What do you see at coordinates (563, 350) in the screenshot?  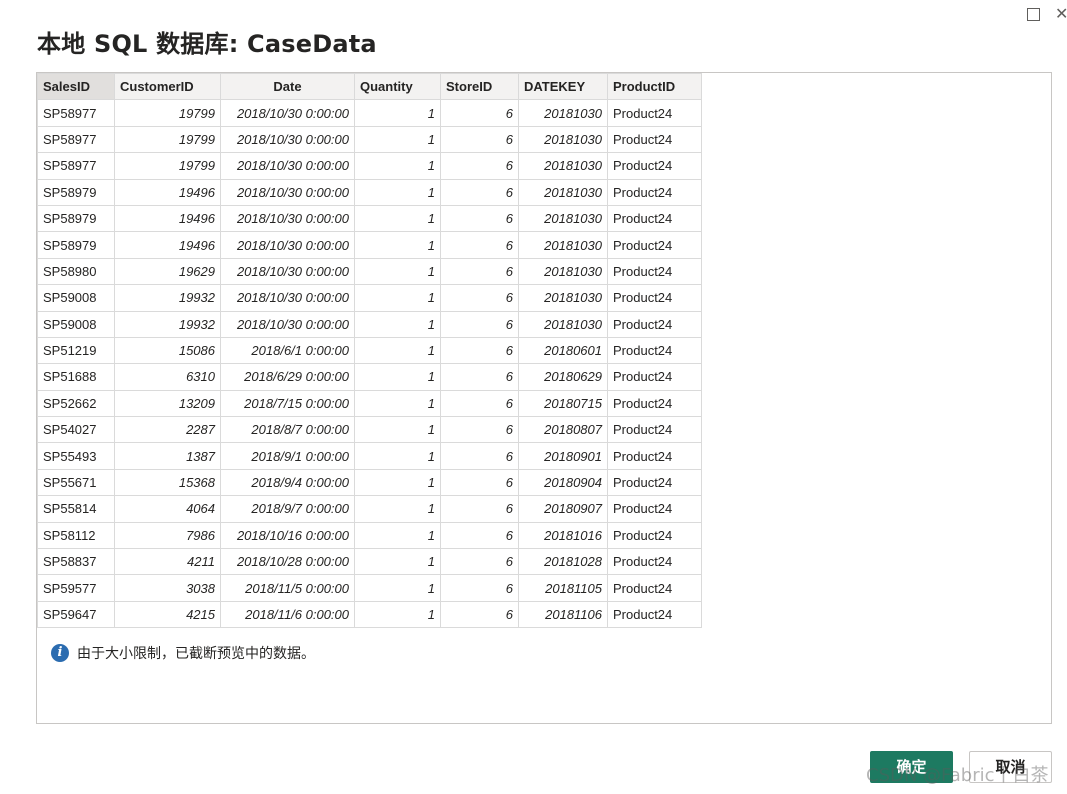 I see `cell-datekey: 20180601` at bounding box center [563, 350].